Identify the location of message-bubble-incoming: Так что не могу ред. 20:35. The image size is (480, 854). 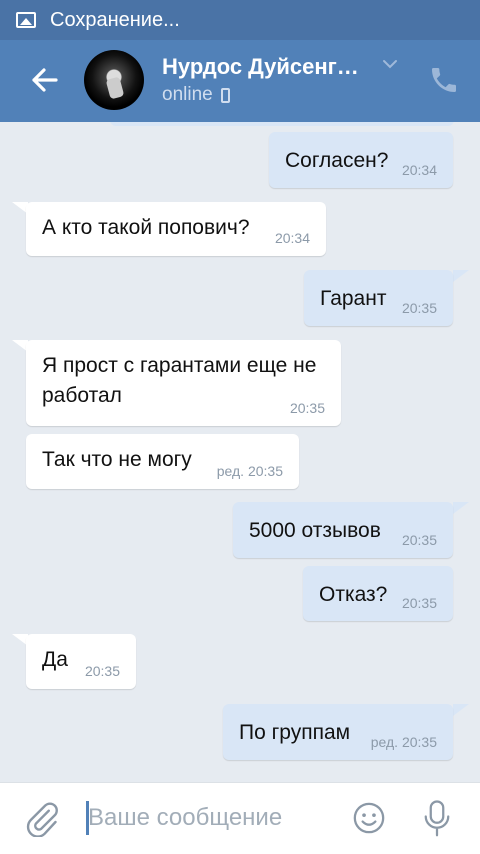
(162, 461).